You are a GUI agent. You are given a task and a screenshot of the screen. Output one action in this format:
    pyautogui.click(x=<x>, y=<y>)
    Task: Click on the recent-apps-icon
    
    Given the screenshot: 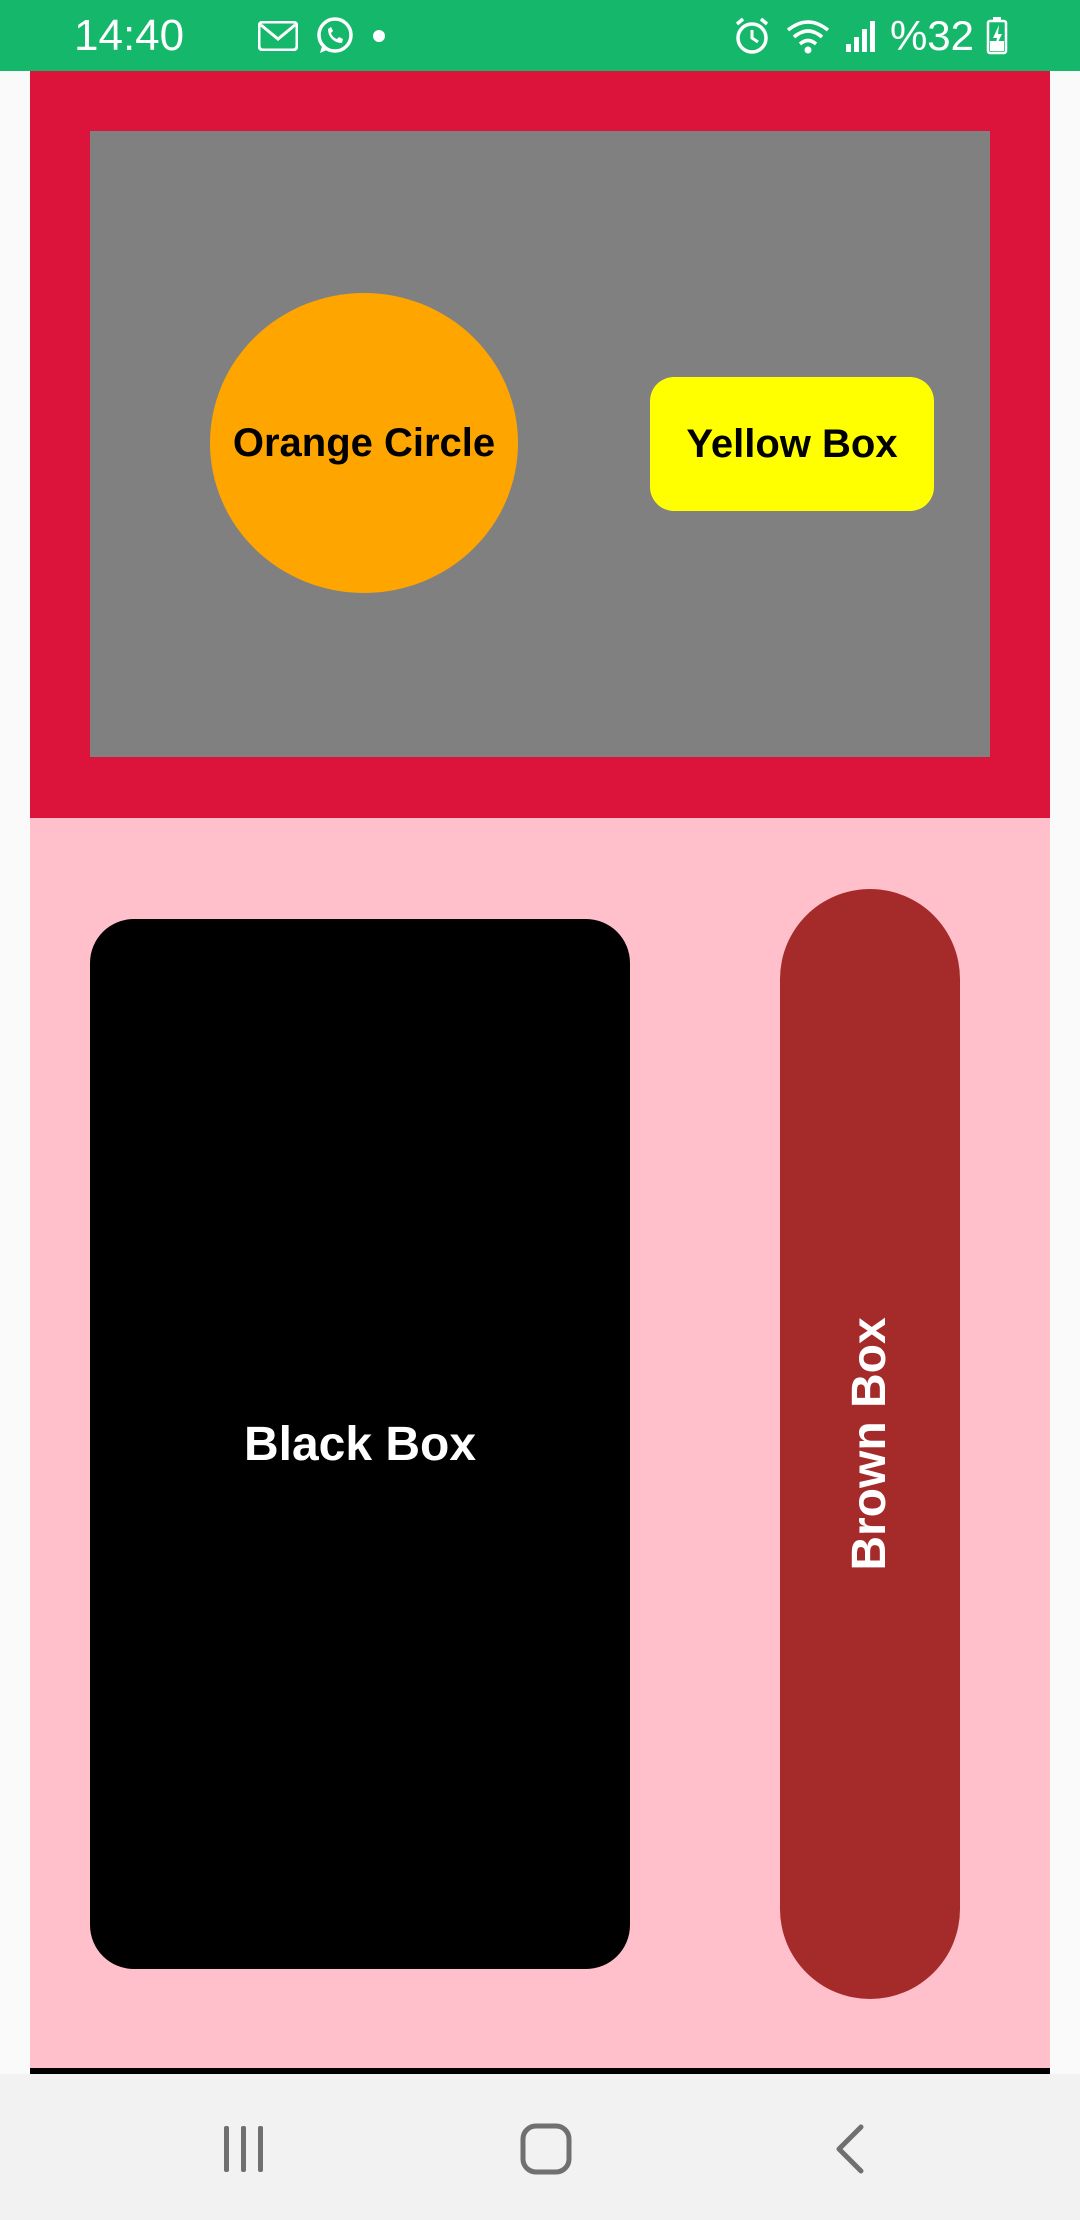 What is the action you would take?
    pyautogui.click(x=244, y=2149)
    